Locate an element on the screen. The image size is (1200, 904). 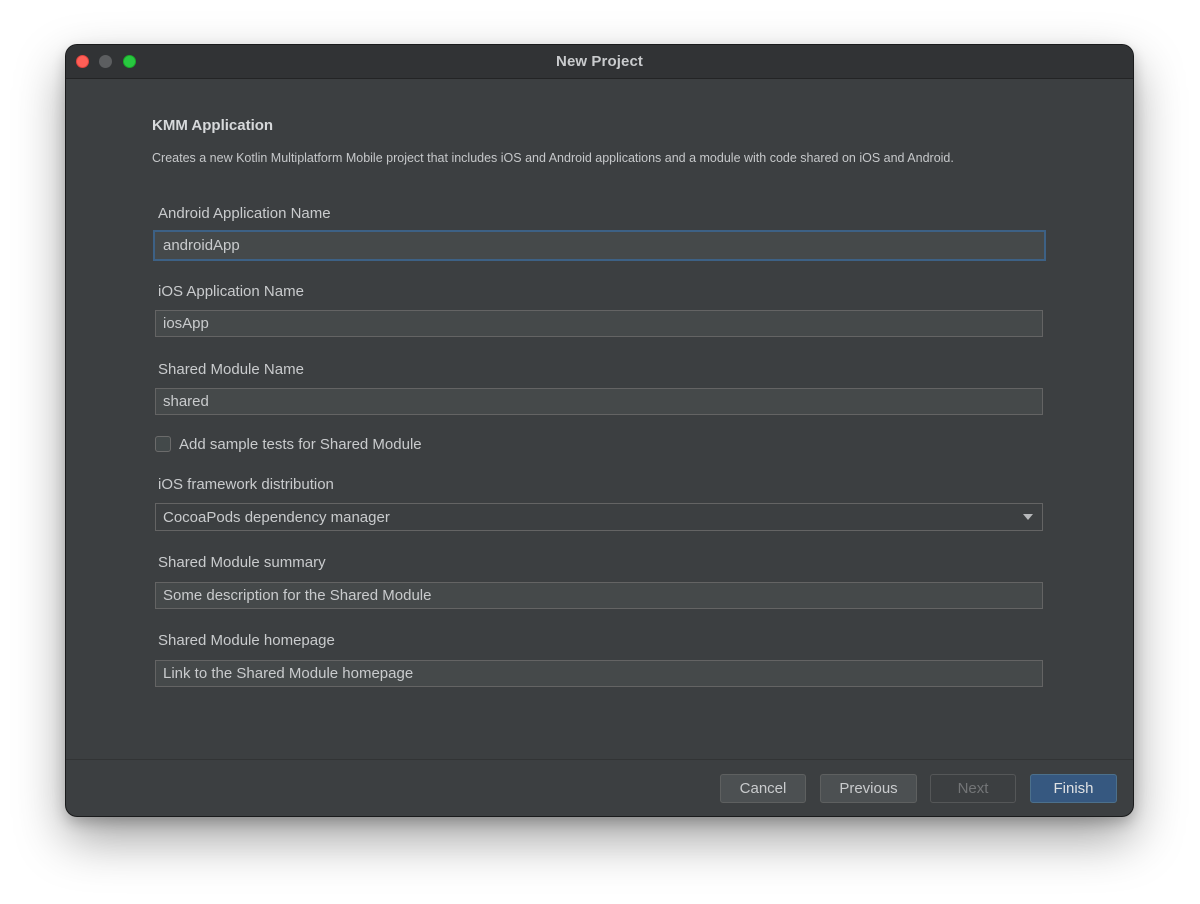
ios-app-name-label: iOS Application Name is located at coordinates (231, 291).